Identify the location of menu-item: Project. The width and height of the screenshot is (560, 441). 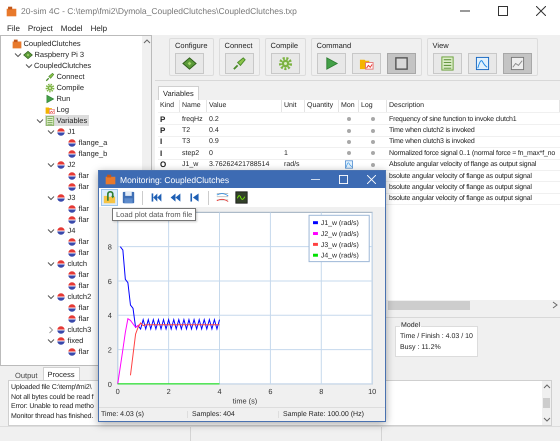
(40, 28).